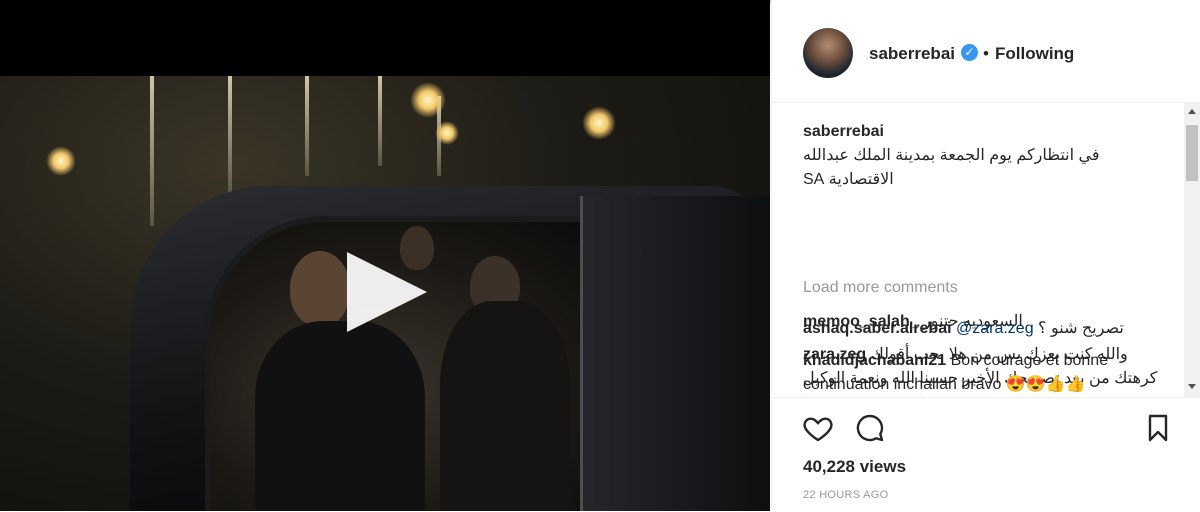 Image resolution: width=1200 pixels, height=512 pixels. I want to click on heart-icon, so click(818, 428).